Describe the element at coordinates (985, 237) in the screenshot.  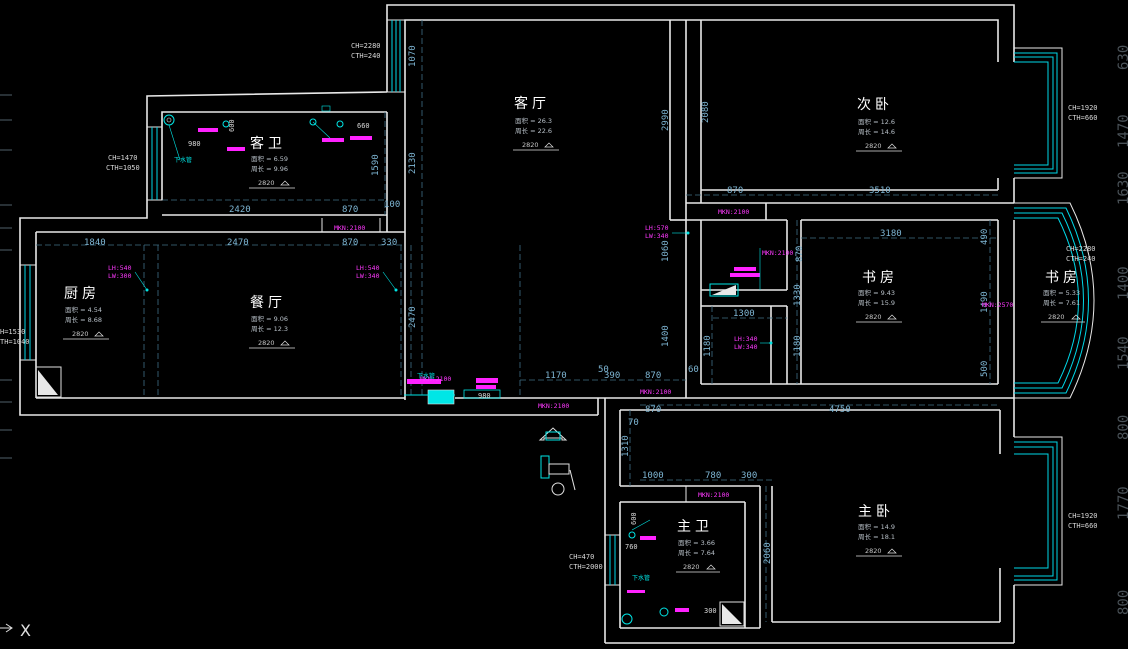
I see `dim-label: 490` at that location.